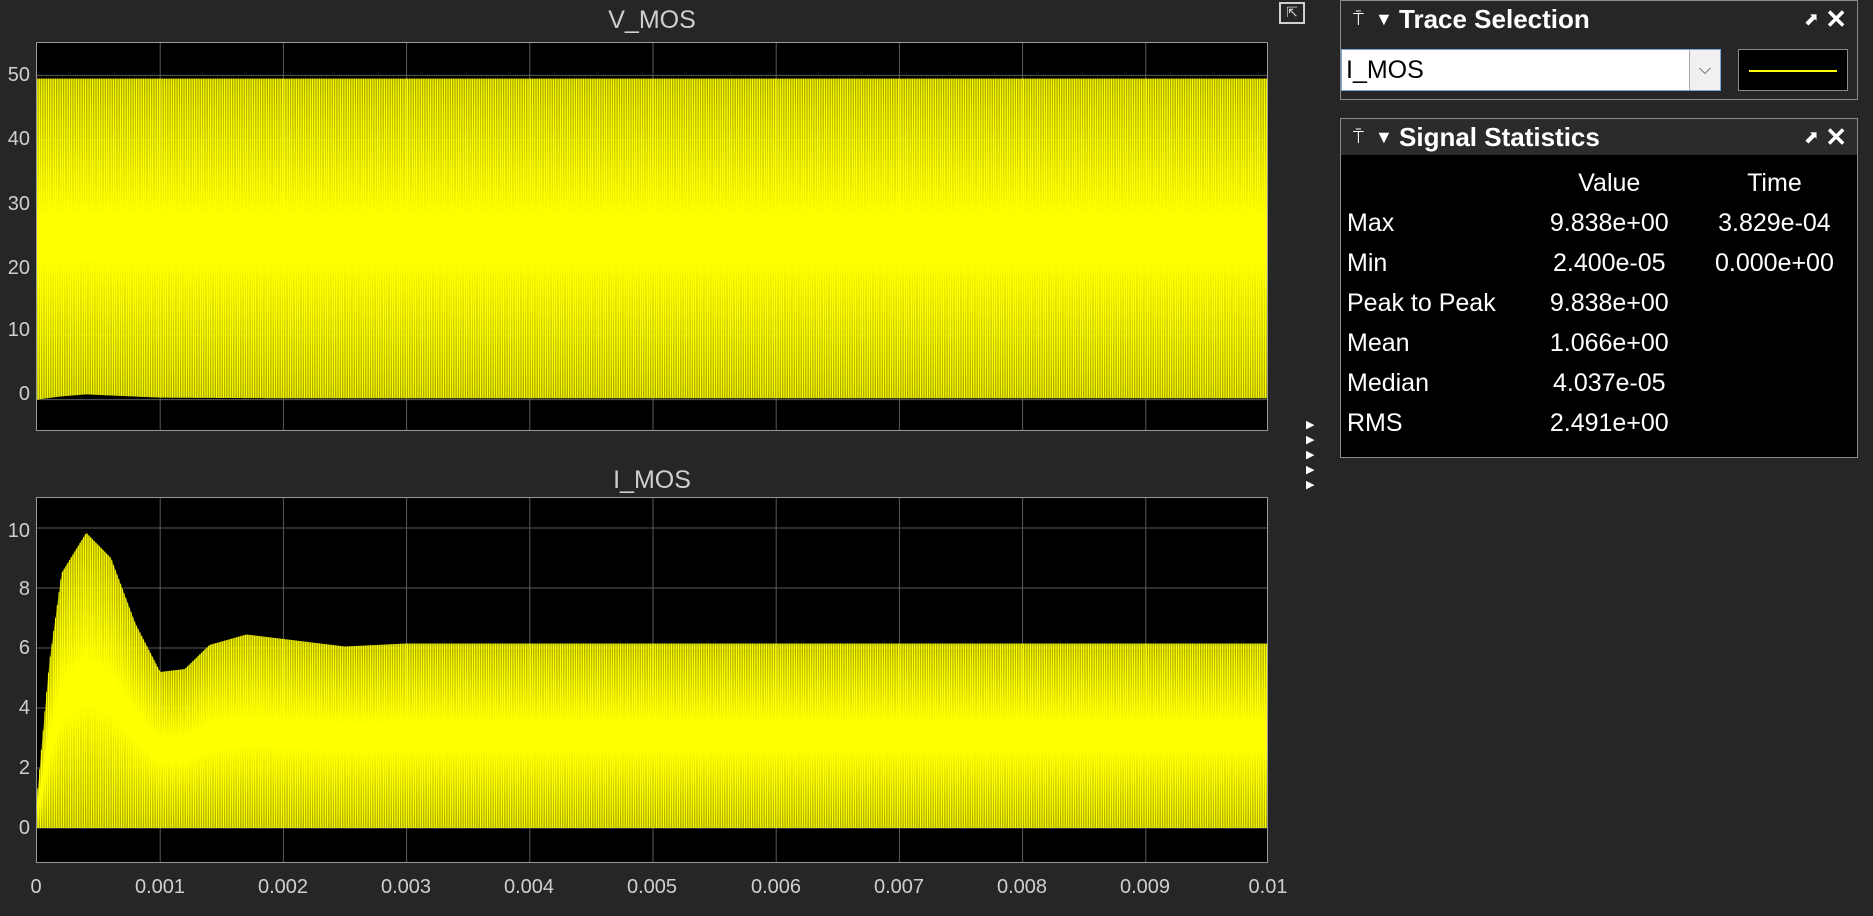 This screenshot has width=1873, height=916. Describe the element at coordinates (1367, 262) in the screenshot. I see `stat-label: Min` at that location.